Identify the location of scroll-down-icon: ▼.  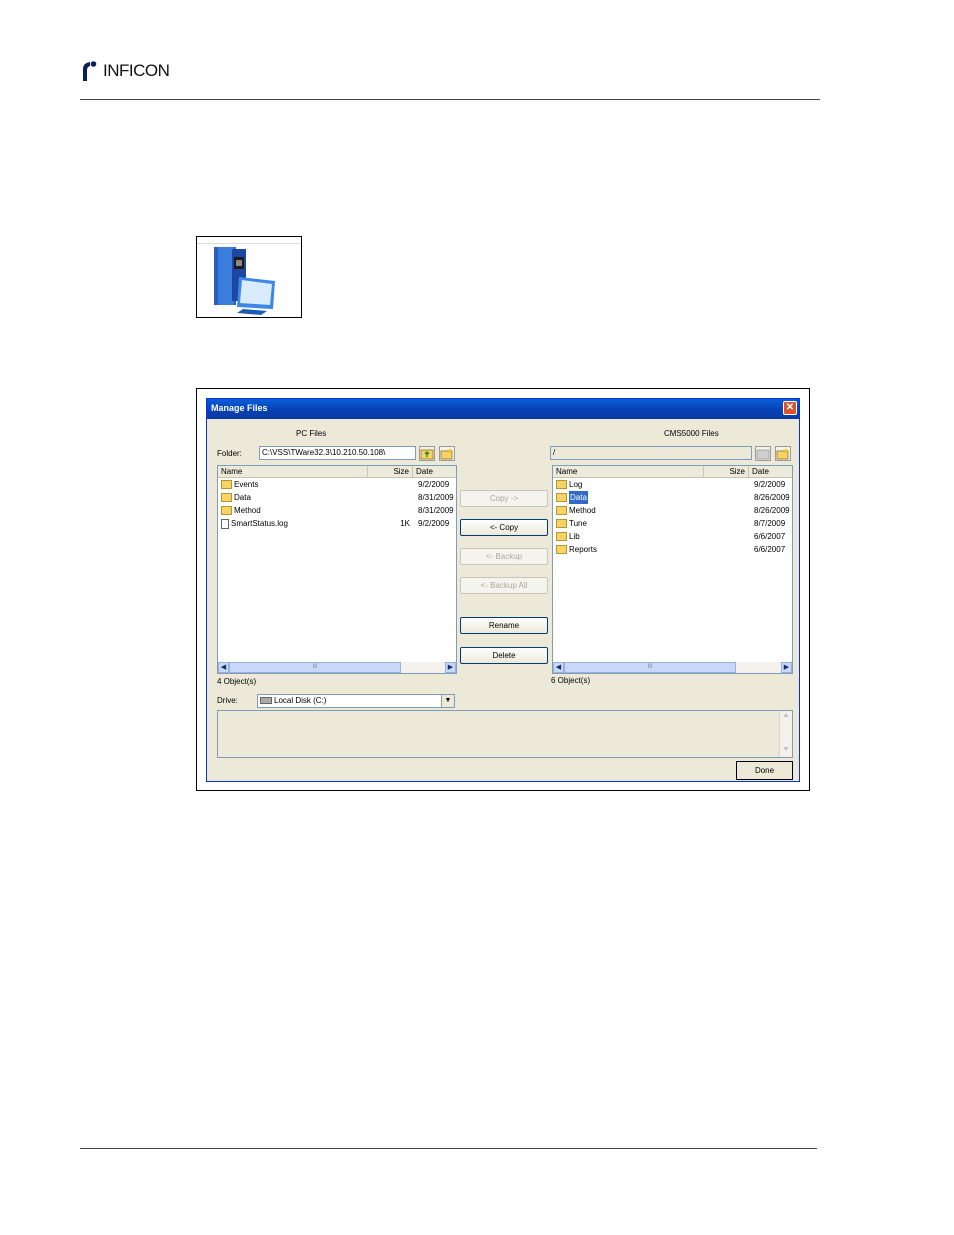
(786, 751).